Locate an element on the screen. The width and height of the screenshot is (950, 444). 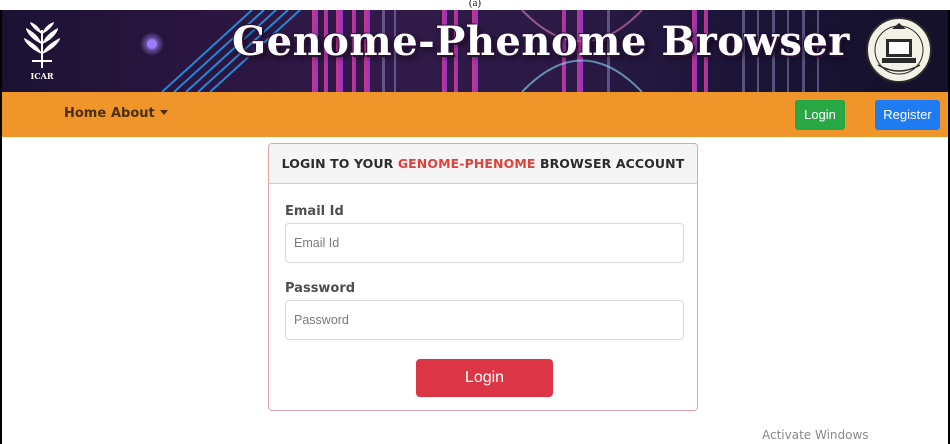
email-field is located at coordinates (484, 243).